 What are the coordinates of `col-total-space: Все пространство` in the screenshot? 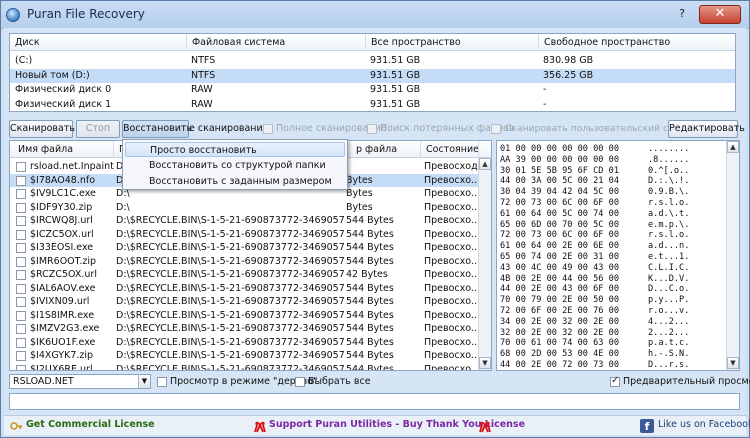 It's located at (452, 42).